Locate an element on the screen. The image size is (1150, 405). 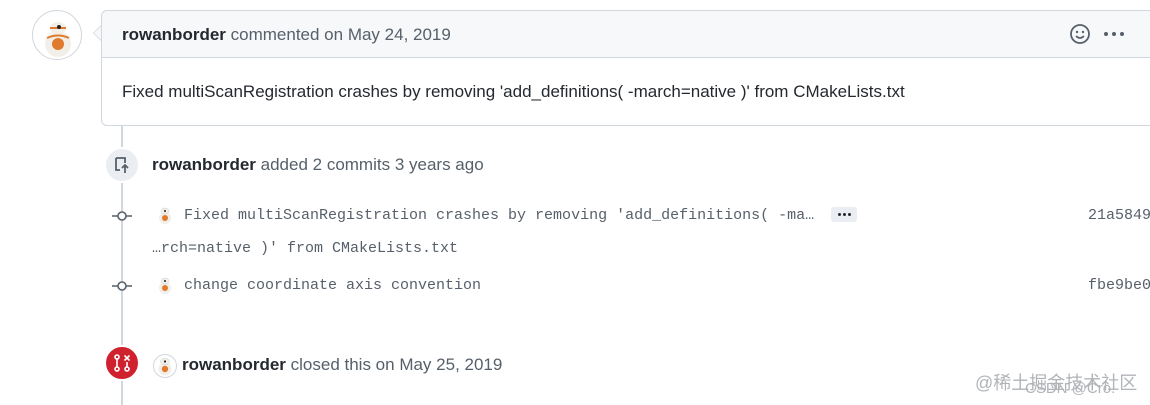
comment-header: rowanborder commented on May 24, 2019 is located at coordinates (626, 34).